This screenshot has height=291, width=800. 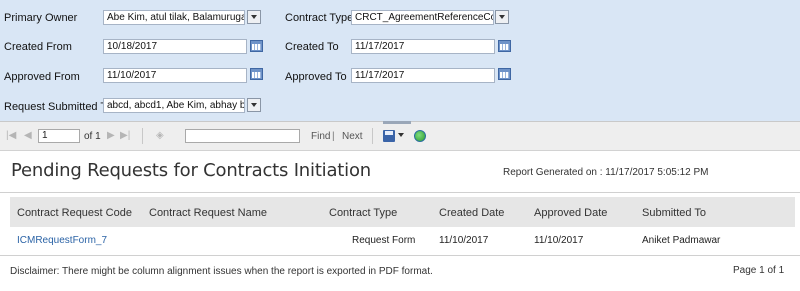 I want to click on created-to-calendar-icon, so click(x=504, y=46).